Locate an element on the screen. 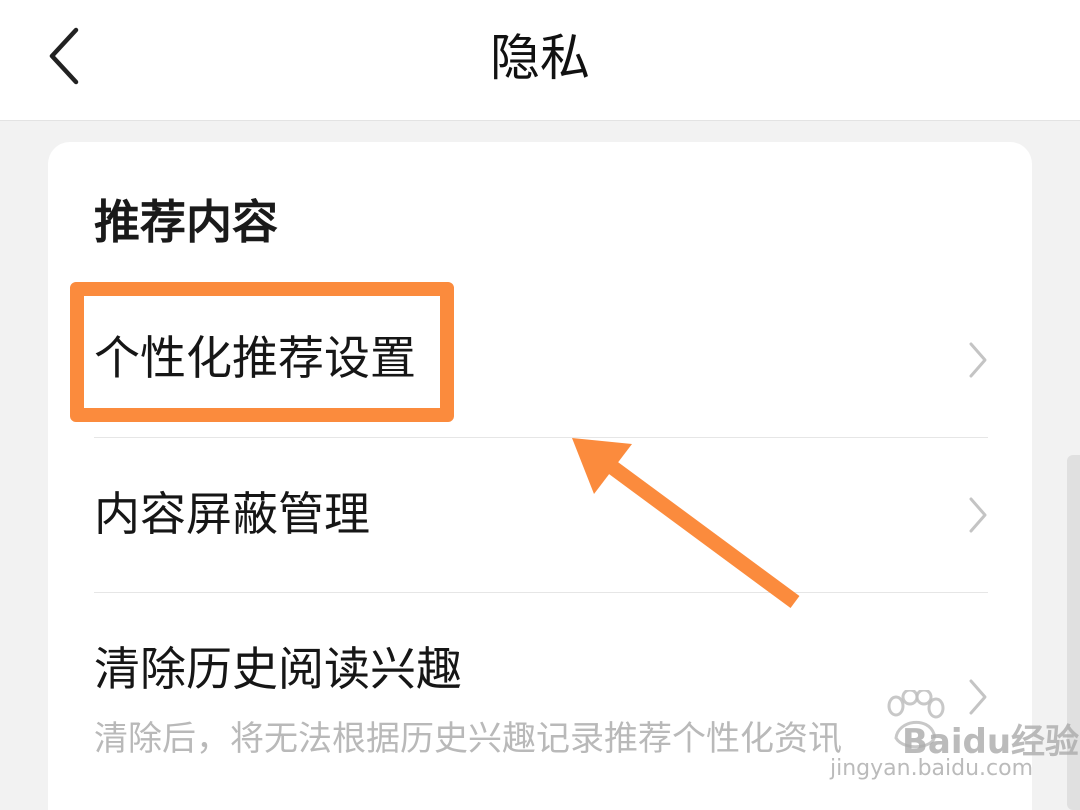 The image size is (1080, 810). arrow-annotation-icon is located at coordinates (686, 523).